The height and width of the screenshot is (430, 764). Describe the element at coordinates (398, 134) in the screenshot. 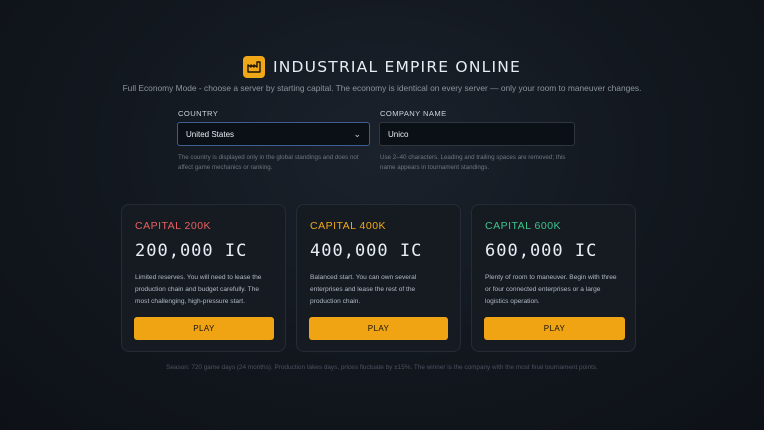

I see `company-name-value: Unico` at that location.